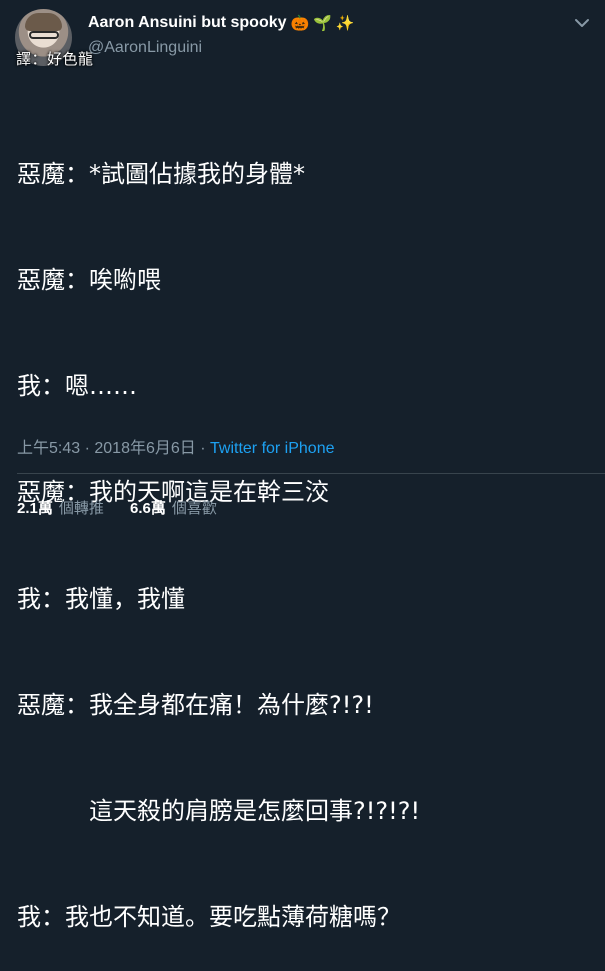  I want to click on retweet-count: 2.1萬, so click(35, 508).